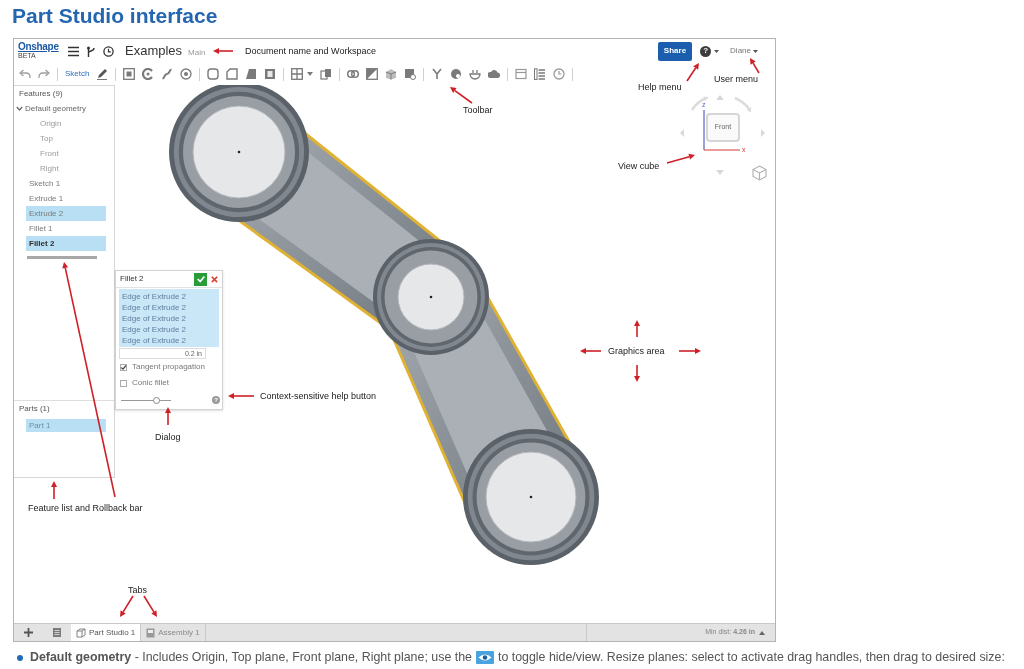 Image resolution: width=1024 pixels, height=669 pixels. I want to click on bullet-icon, so click(20, 657).